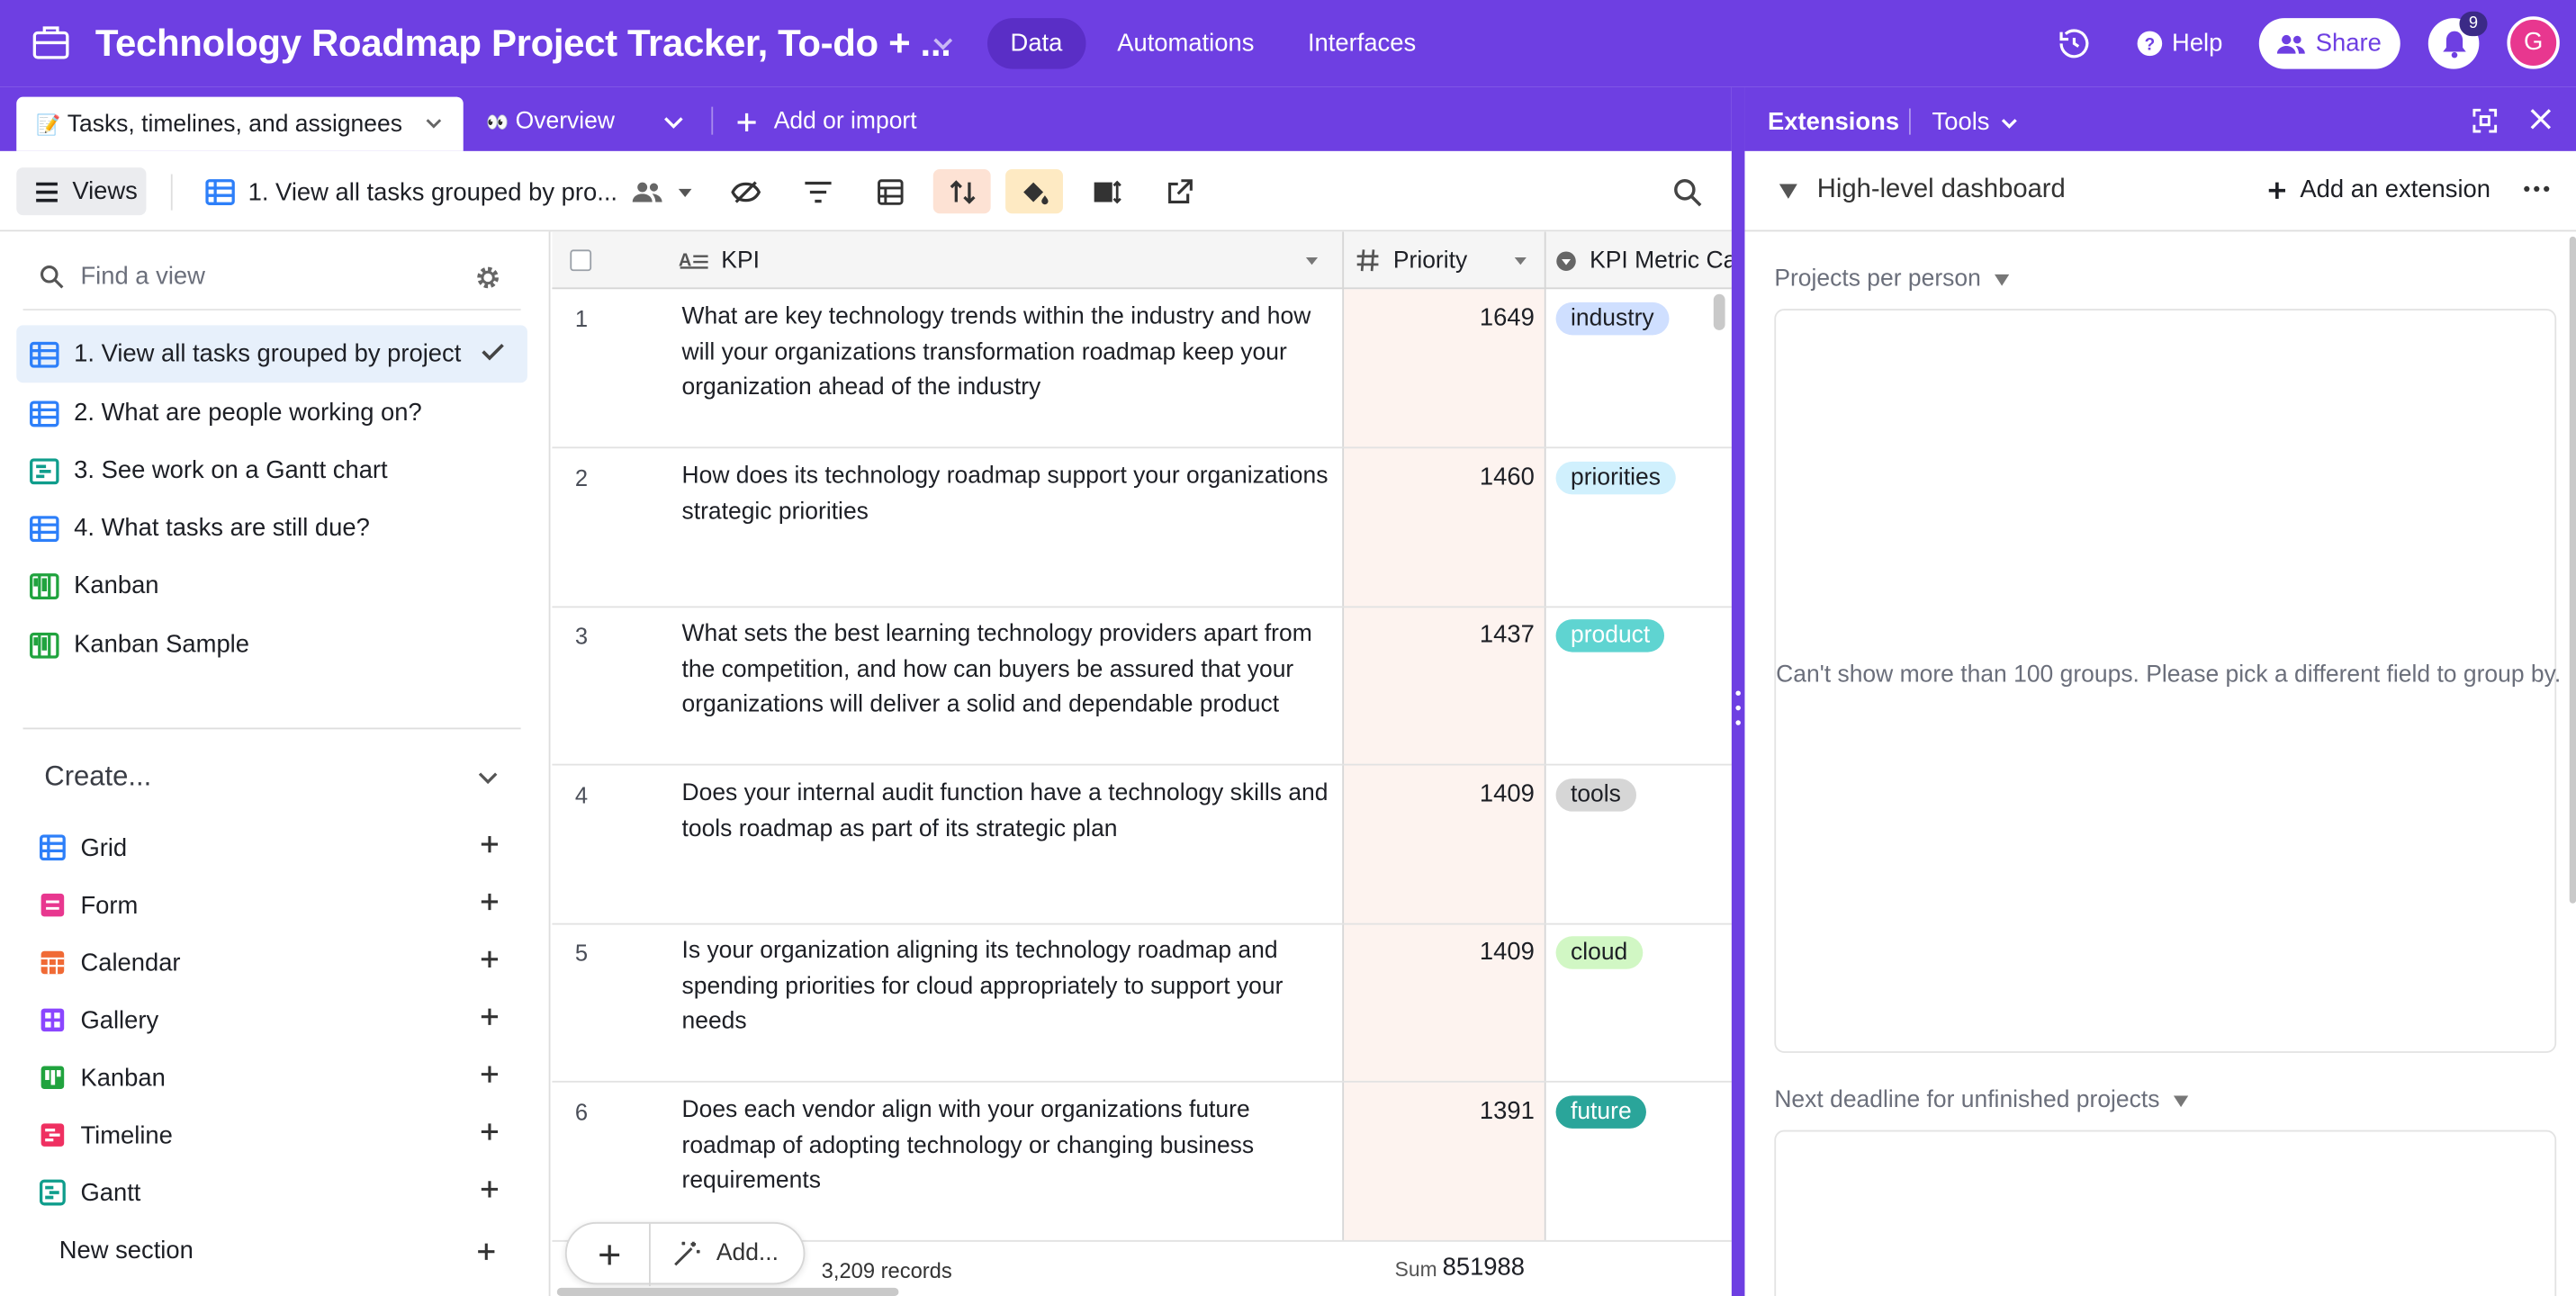 Image resolution: width=2576 pixels, height=1296 pixels. Describe the element at coordinates (1981, 1100) in the screenshot. I see `widget-title-next-deadline: Next deadline for unfinished projects` at that location.